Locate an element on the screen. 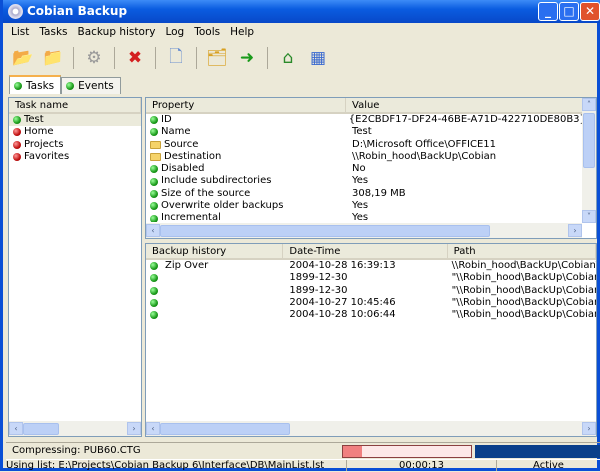 The height and width of the screenshot is (472, 600). property-label: Disabled is located at coordinates (183, 169).